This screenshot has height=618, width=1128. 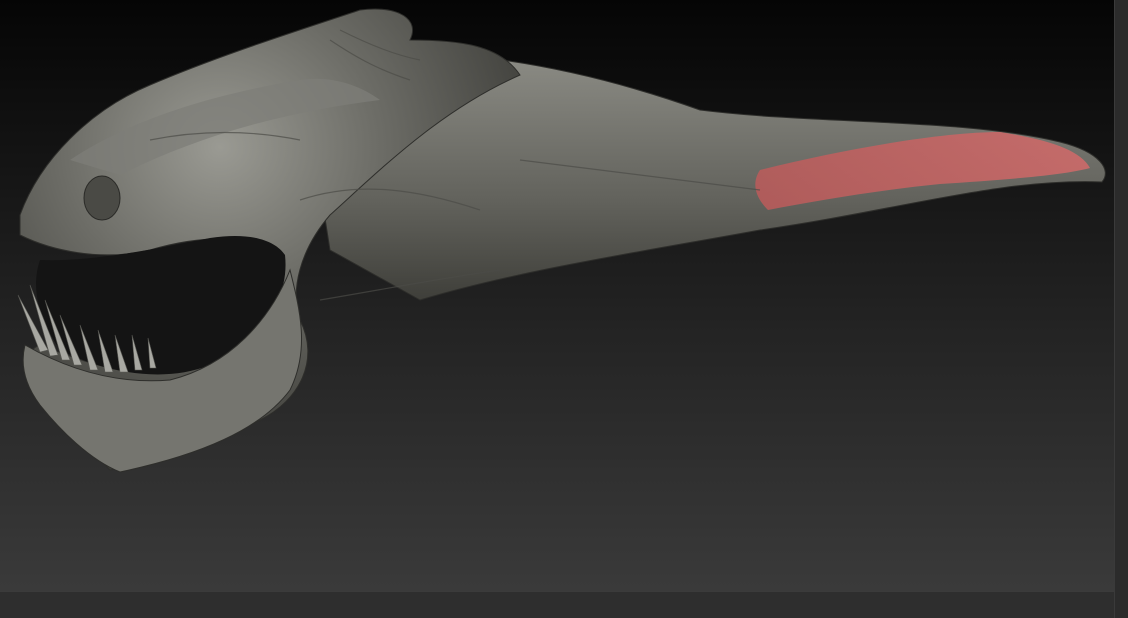 What do you see at coordinates (557, 604) in the screenshot?
I see `bottom-status-strip` at bounding box center [557, 604].